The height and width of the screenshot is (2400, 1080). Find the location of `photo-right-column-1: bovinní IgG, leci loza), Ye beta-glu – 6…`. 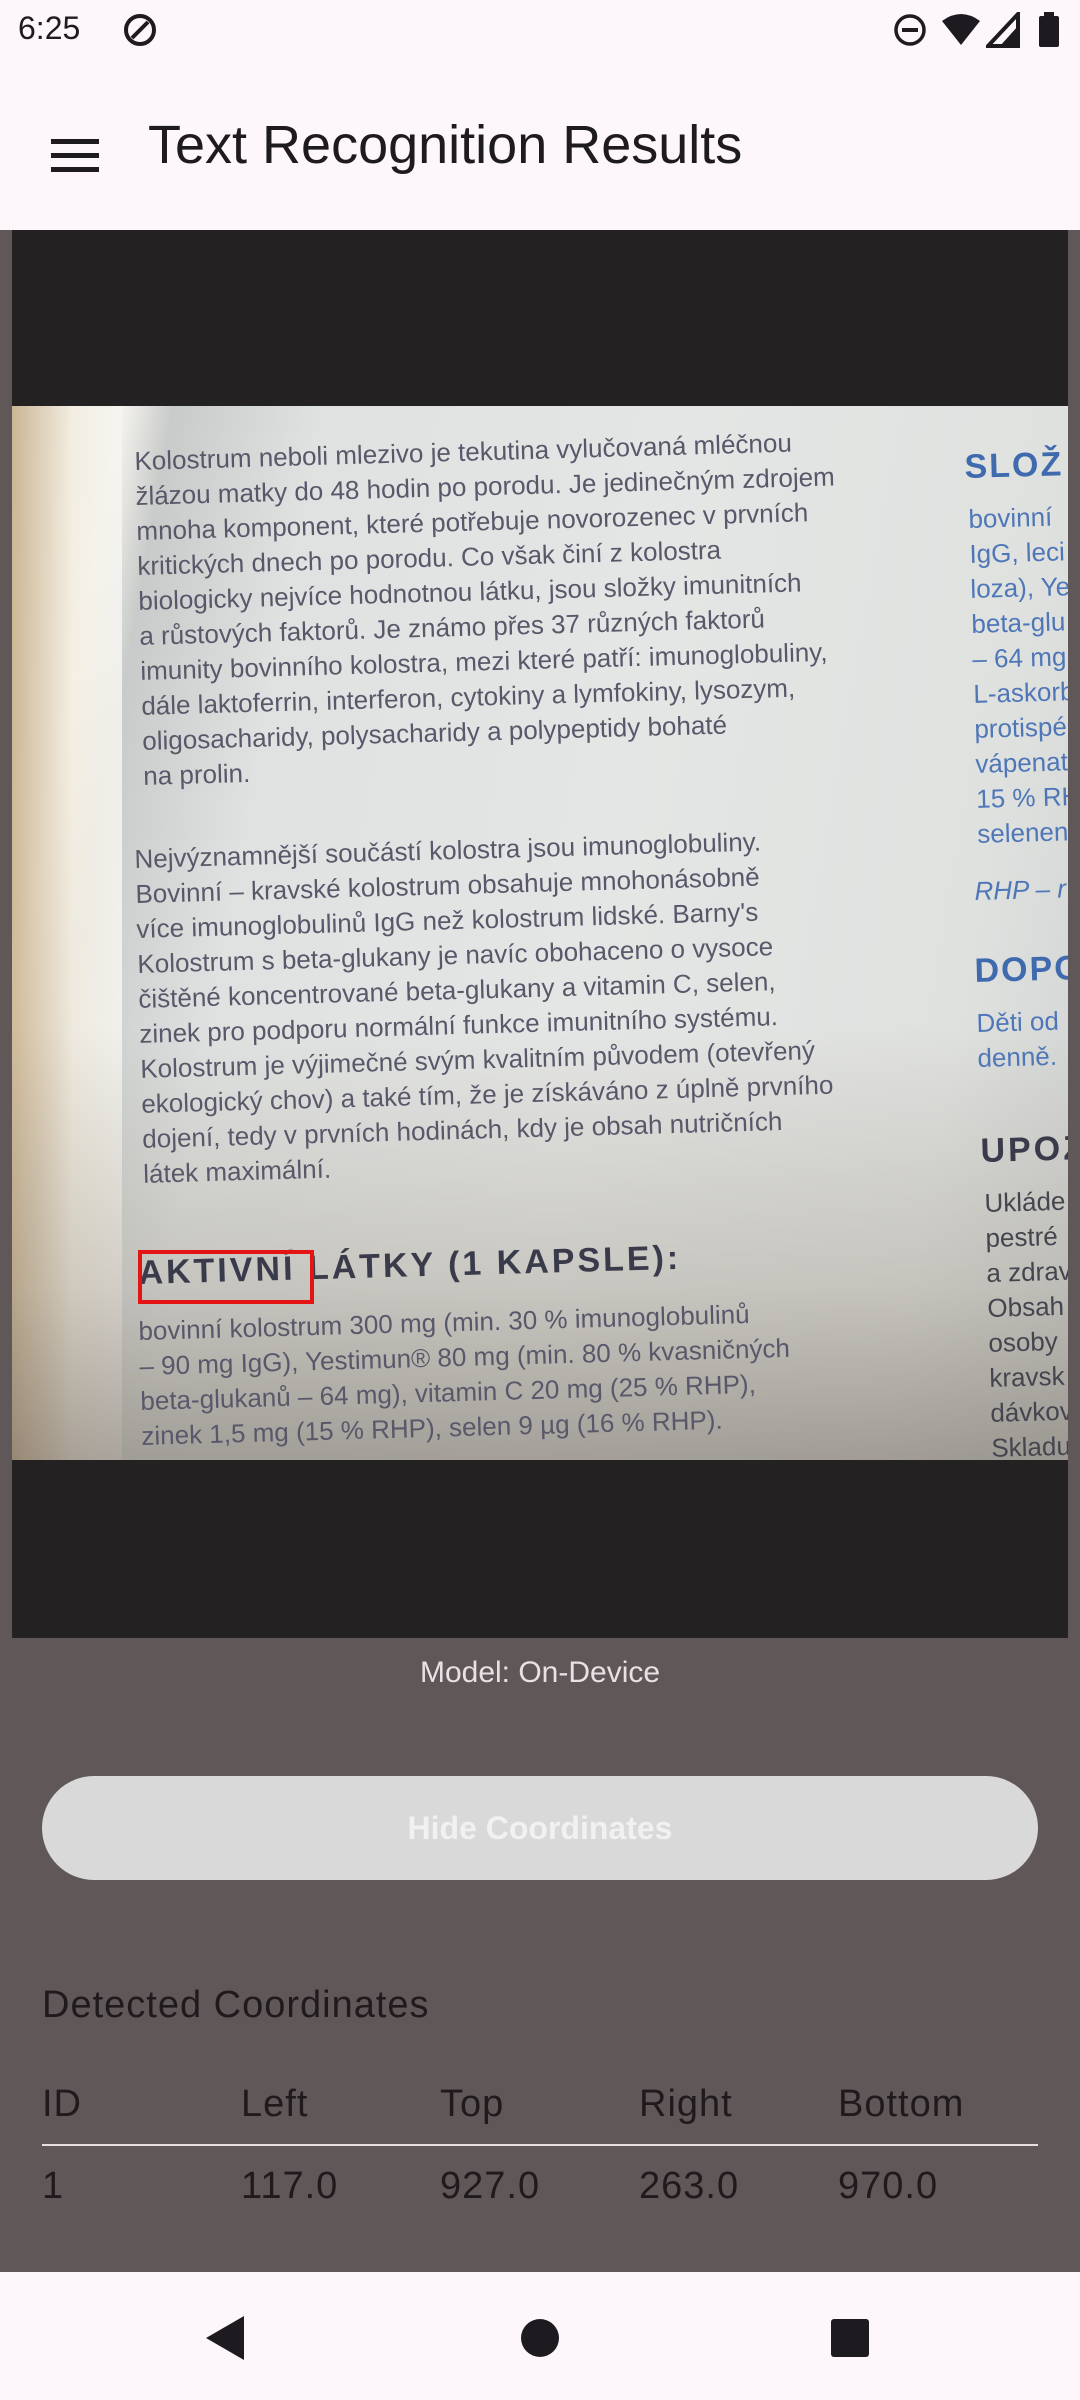

photo-right-column-1: bovinní IgG, leci loza), Ye beta-glu – 6… is located at coordinates (1018, 675).